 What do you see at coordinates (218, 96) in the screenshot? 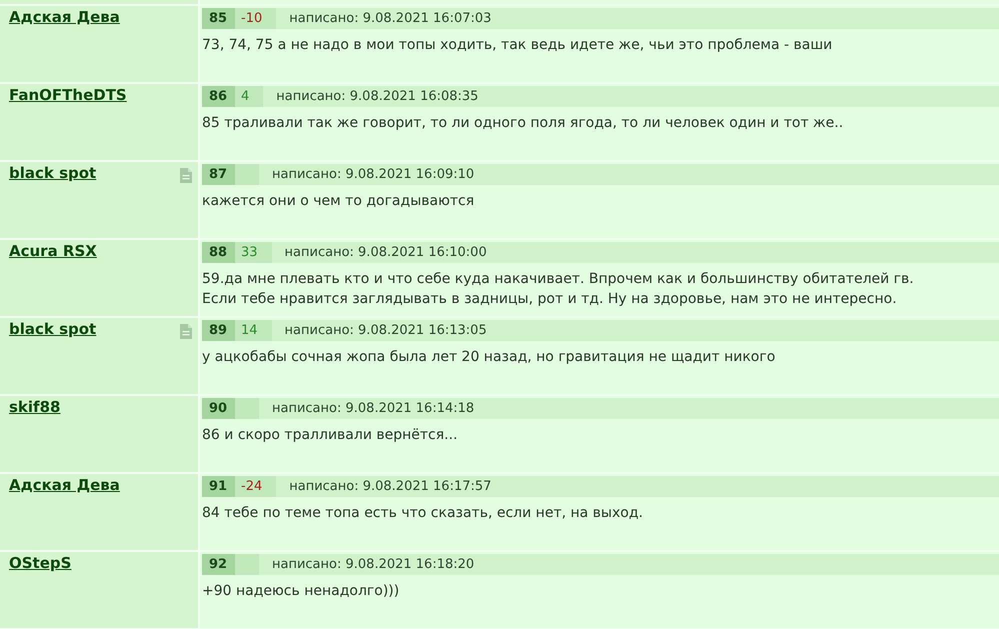
I see `post-number: 86` at bounding box center [218, 96].